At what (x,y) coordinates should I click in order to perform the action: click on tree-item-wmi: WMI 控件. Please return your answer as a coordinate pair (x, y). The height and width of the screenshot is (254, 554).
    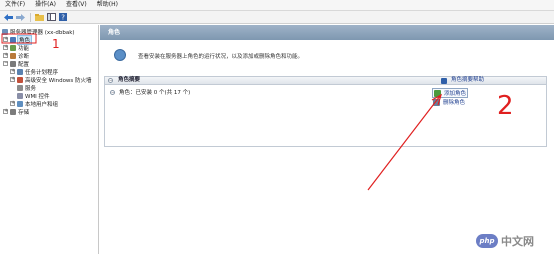
    Looking at the image, I should click on (33, 96).